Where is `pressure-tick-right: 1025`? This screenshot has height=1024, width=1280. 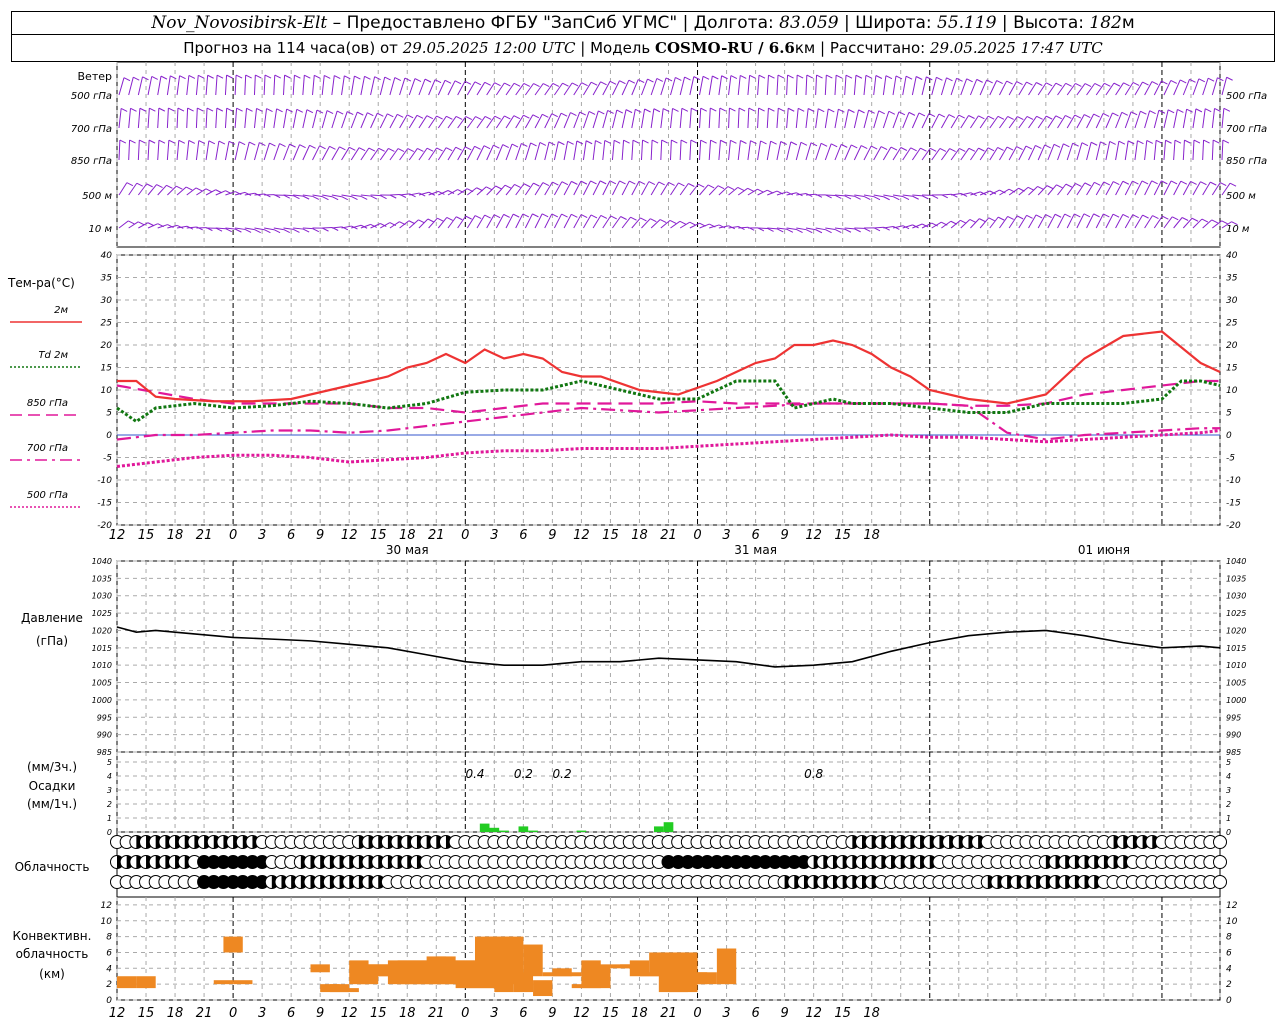
pressure-tick-right: 1025 is located at coordinates (1236, 613).